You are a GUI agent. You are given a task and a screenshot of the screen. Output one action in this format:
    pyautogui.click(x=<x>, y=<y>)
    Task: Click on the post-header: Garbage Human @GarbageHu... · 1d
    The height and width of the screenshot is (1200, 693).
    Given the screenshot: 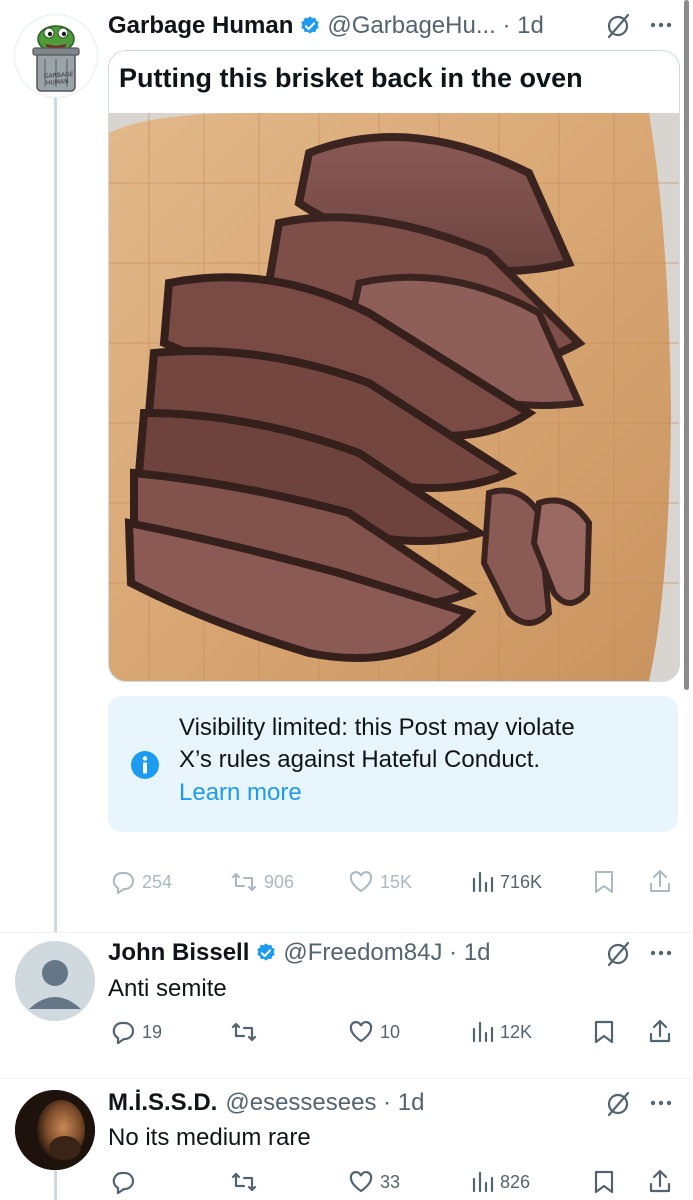 What is the action you would take?
    pyautogui.click(x=326, y=26)
    